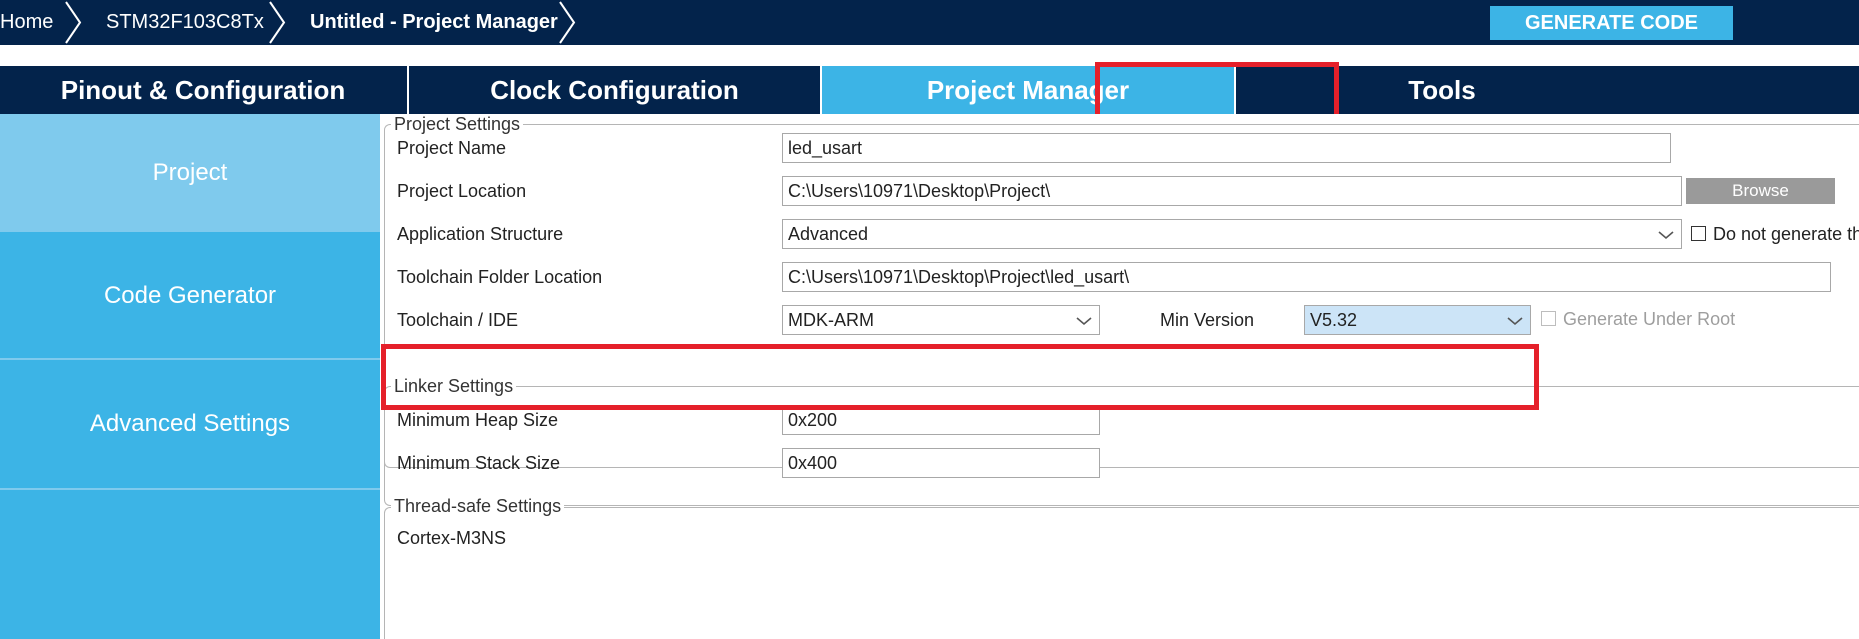  What do you see at coordinates (1232, 191) in the screenshot?
I see `project-location-field: C:\Users\10971\Desktop\Project\` at bounding box center [1232, 191].